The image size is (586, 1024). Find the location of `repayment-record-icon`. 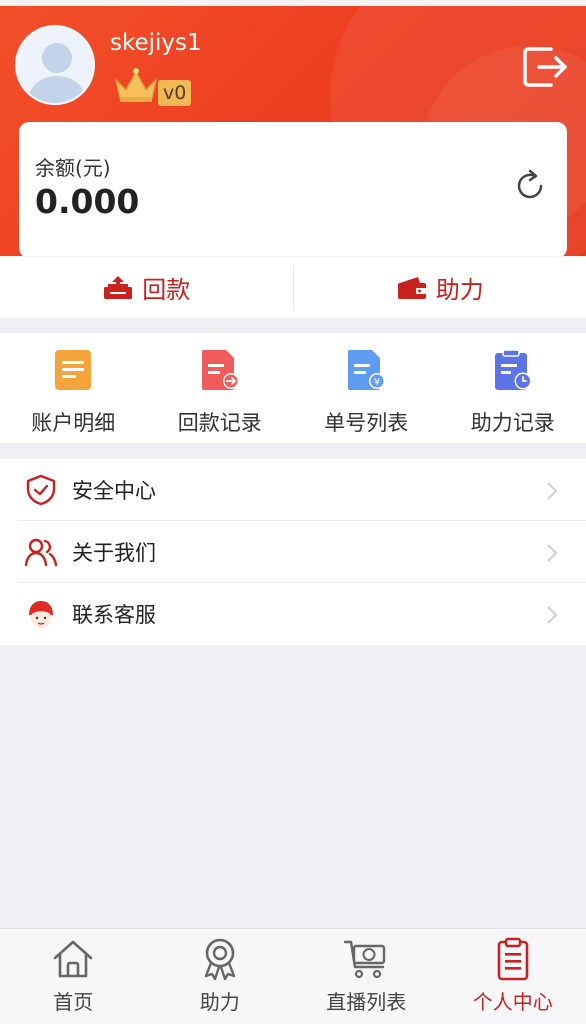

repayment-record-icon is located at coordinates (220, 370).